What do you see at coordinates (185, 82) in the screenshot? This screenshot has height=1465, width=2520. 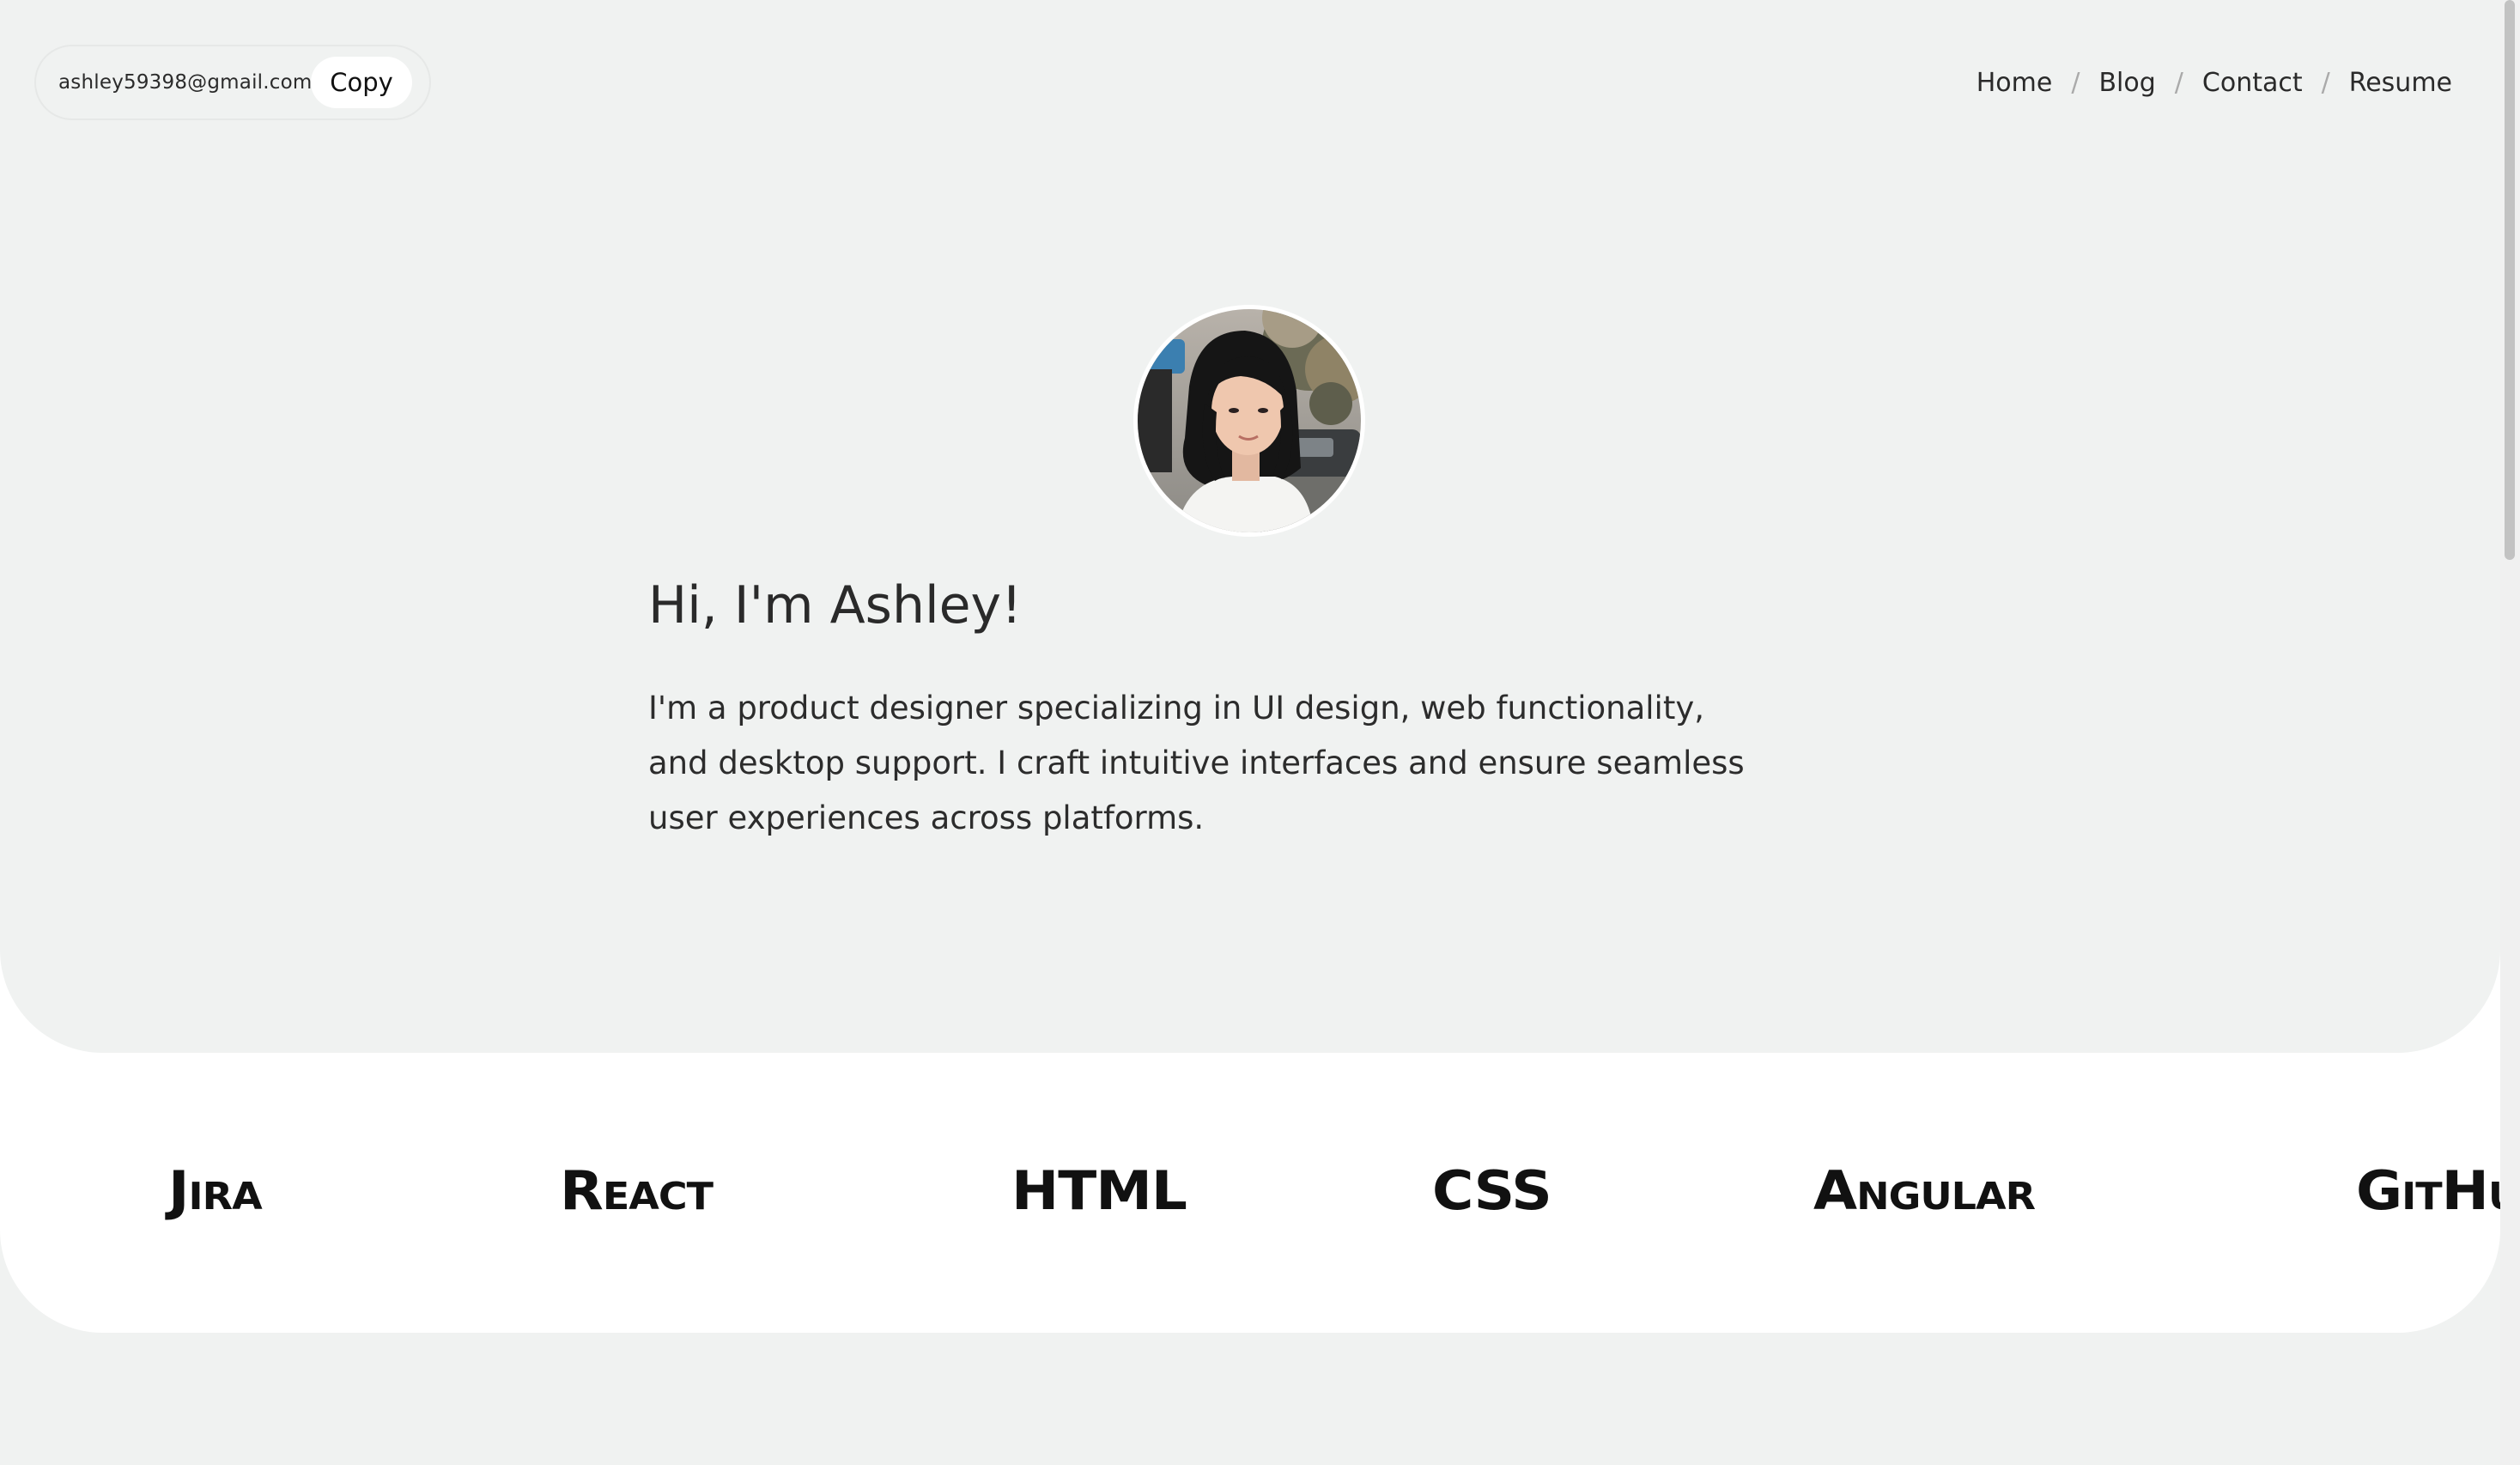 I see `email-address: ashley59398@gmail.com` at bounding box center [185, 82].